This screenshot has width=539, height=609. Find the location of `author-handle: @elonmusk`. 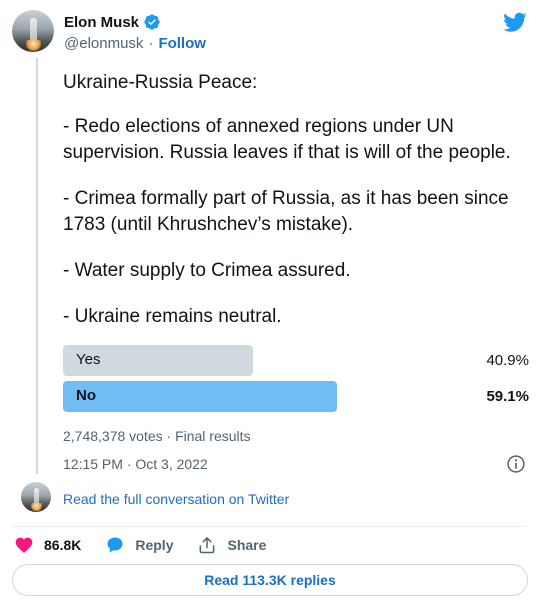

author-handle: @elonmusk is located at coordinates (103, 43).